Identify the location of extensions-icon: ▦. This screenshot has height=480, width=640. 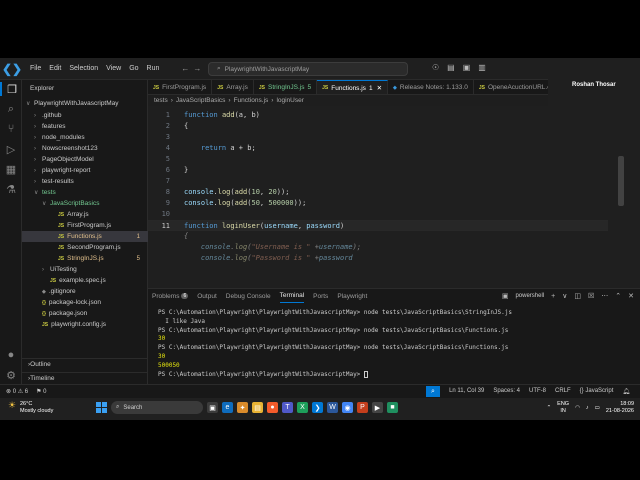
(11, 169).